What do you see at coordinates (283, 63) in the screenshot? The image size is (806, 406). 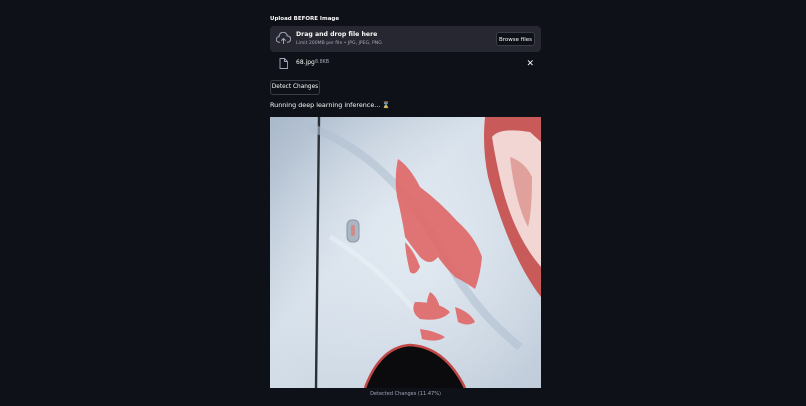 I see `file-icon` at bounding box center [283, 63].